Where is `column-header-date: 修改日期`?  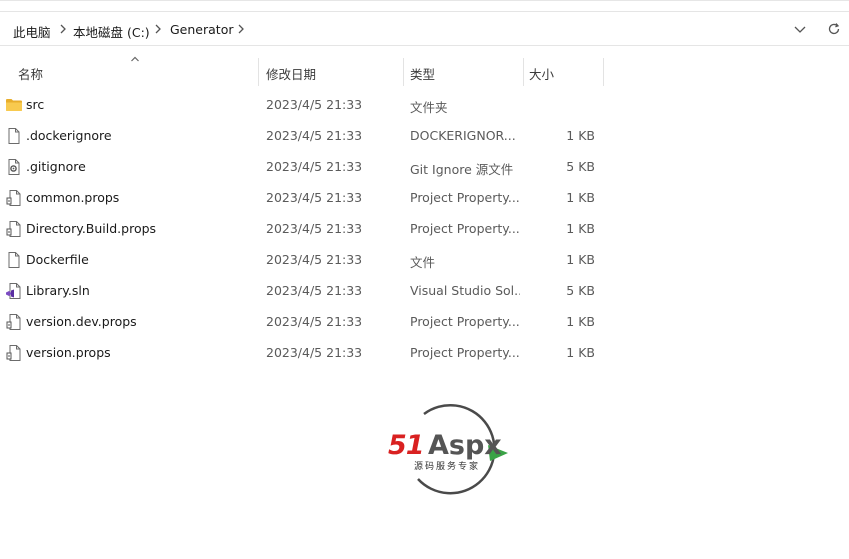 column-header-date: 修改日期 is located at coordinates (291, 73).